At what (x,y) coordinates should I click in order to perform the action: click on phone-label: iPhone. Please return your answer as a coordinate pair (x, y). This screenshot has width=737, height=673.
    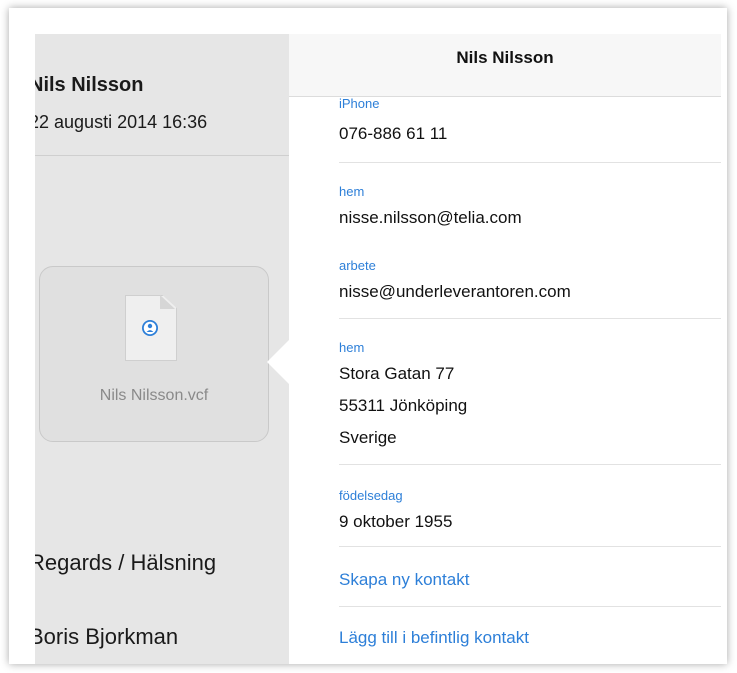
    Looking at the image, I should click on (359, 103).